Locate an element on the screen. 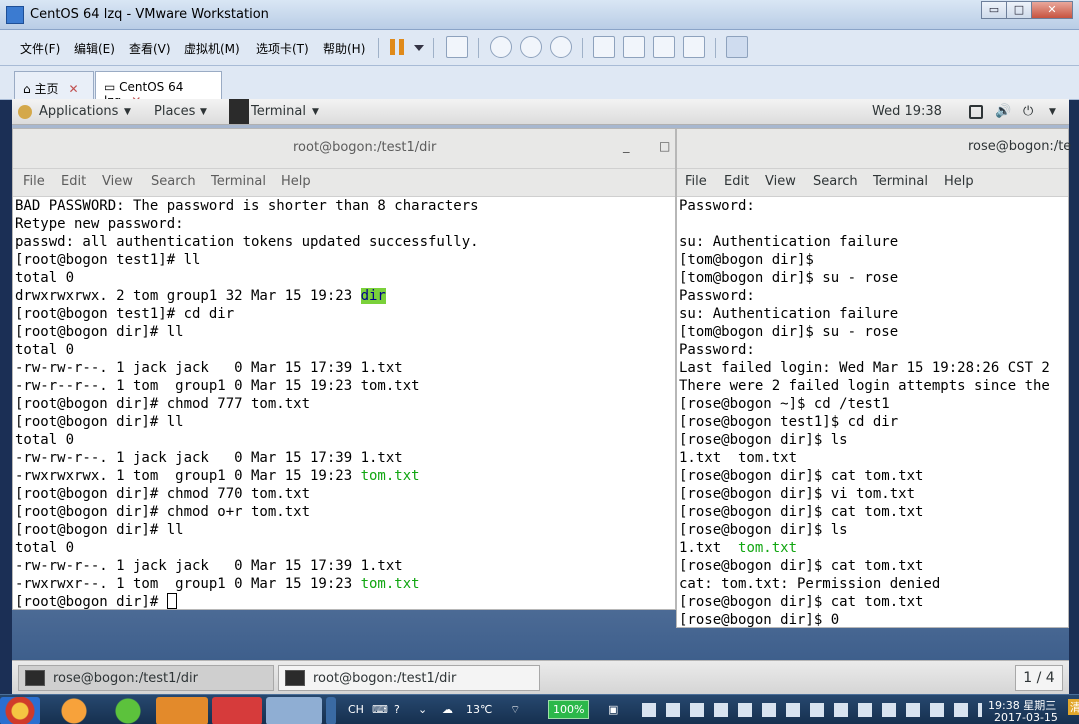 This screenshot has height=724, width=1079. clock-date: 2017-03-15 is located at coordinates (1026, 717).